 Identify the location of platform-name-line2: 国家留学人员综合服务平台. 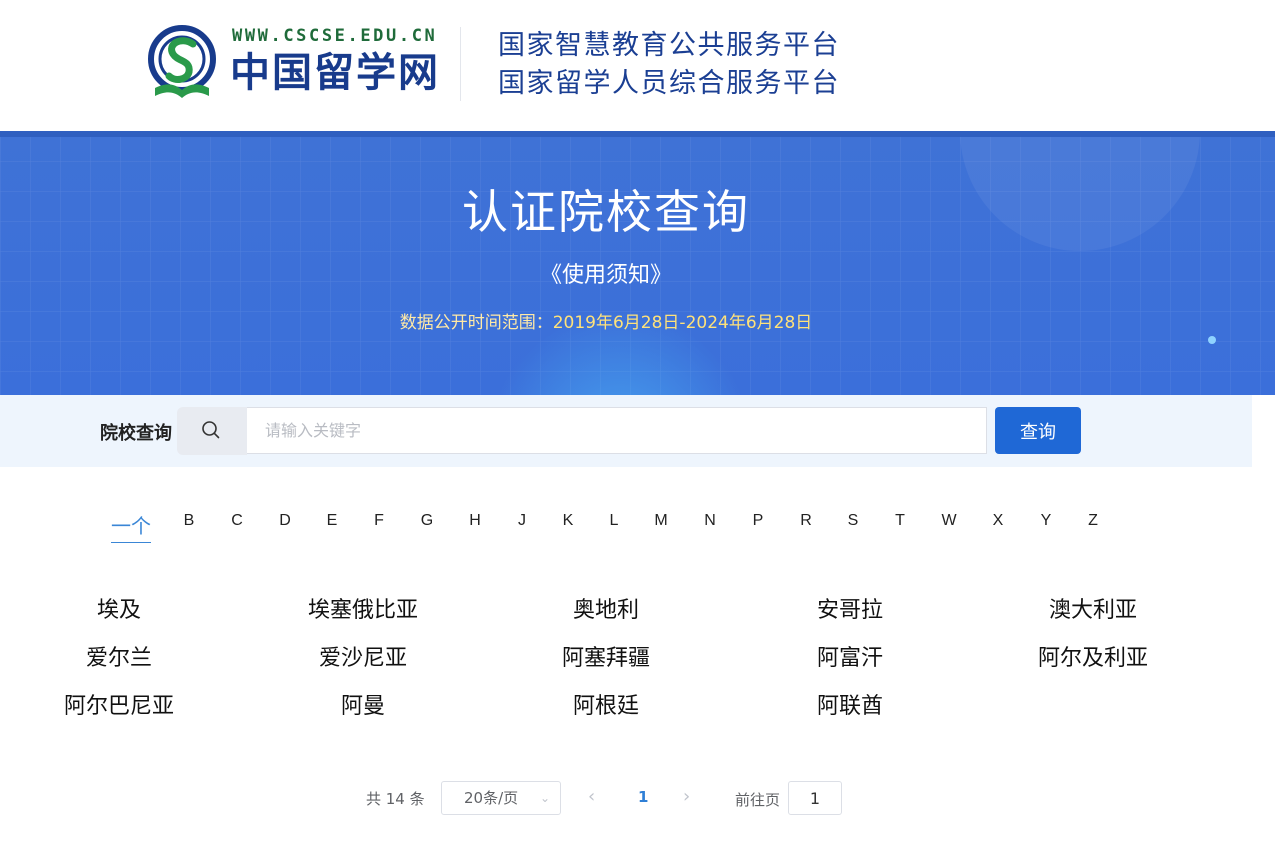
(669, 83).